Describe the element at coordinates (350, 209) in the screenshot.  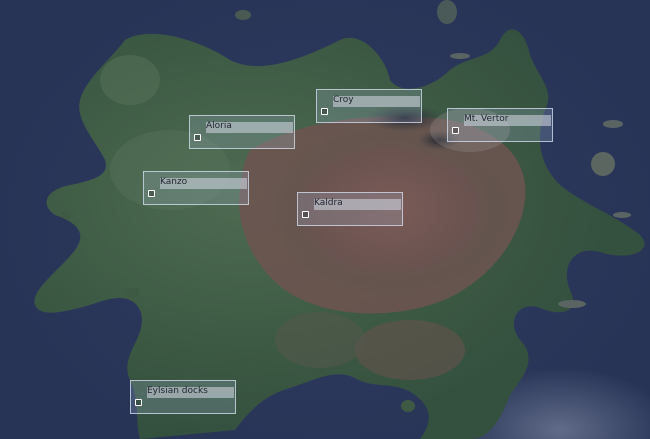
I see `place-label-kaldra: Kaldra` at that location.